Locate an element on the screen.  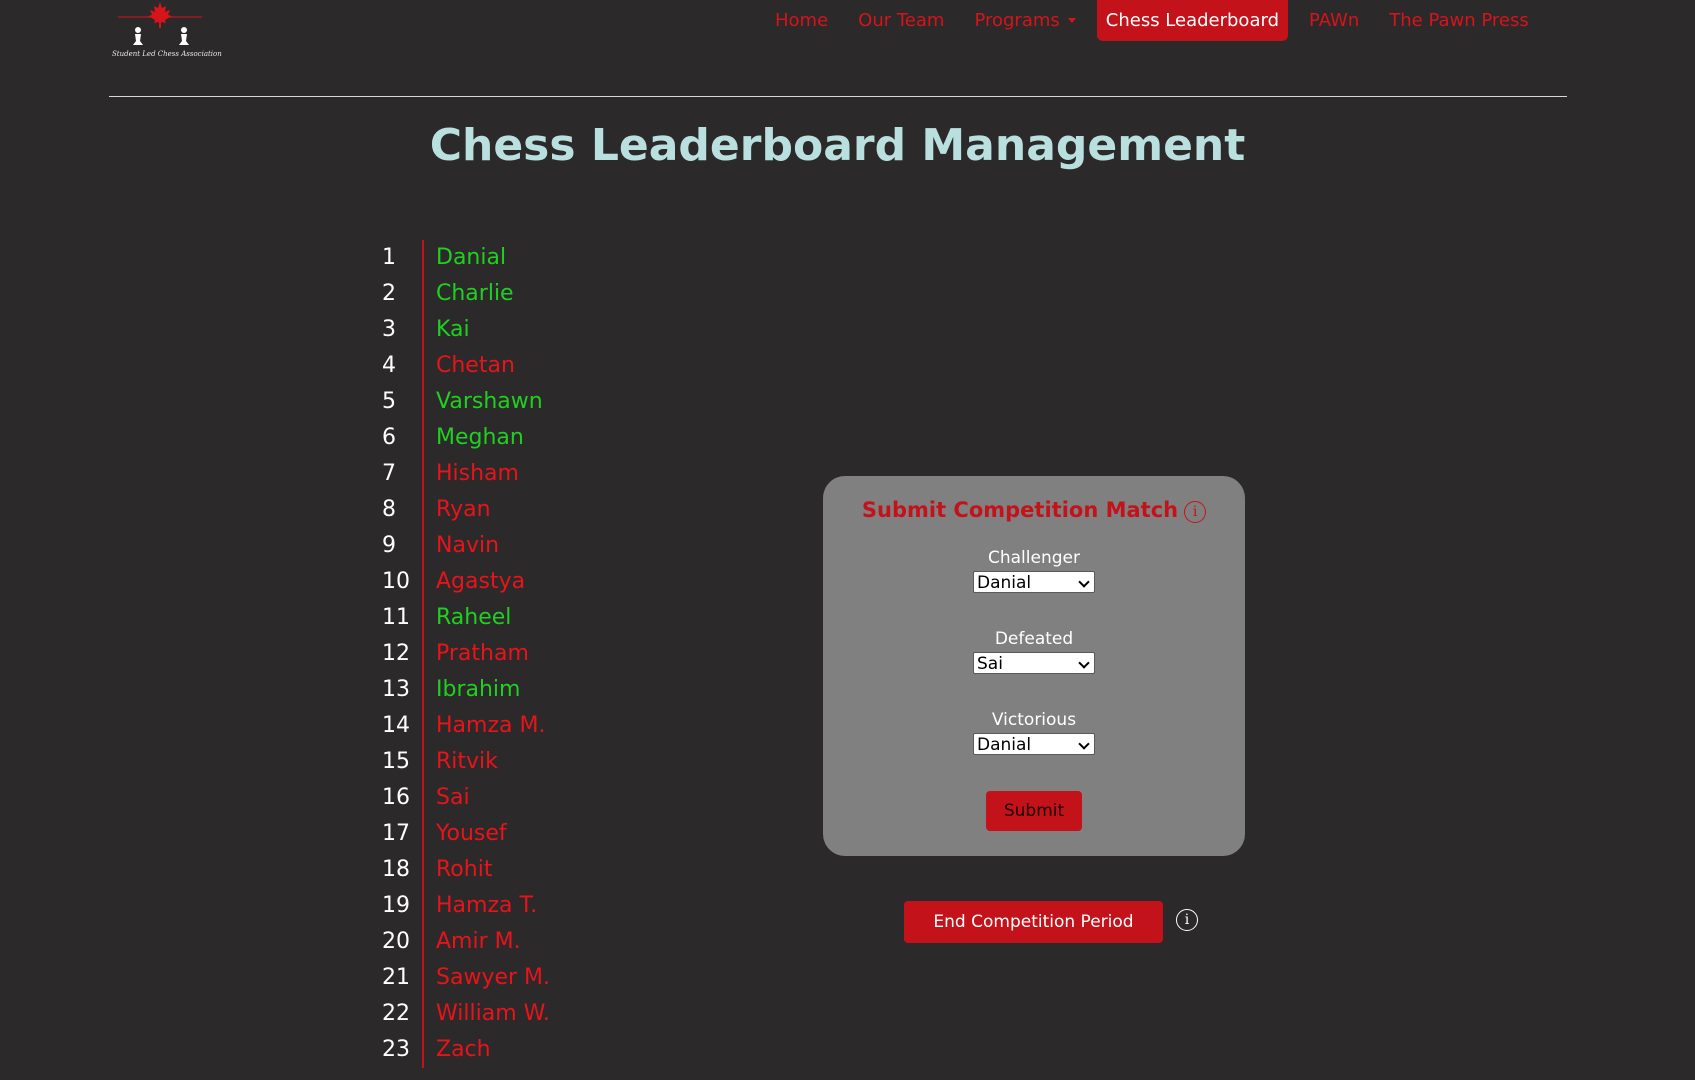
nav-pawn-label: PAWn is located at coordinates (1334, 20).